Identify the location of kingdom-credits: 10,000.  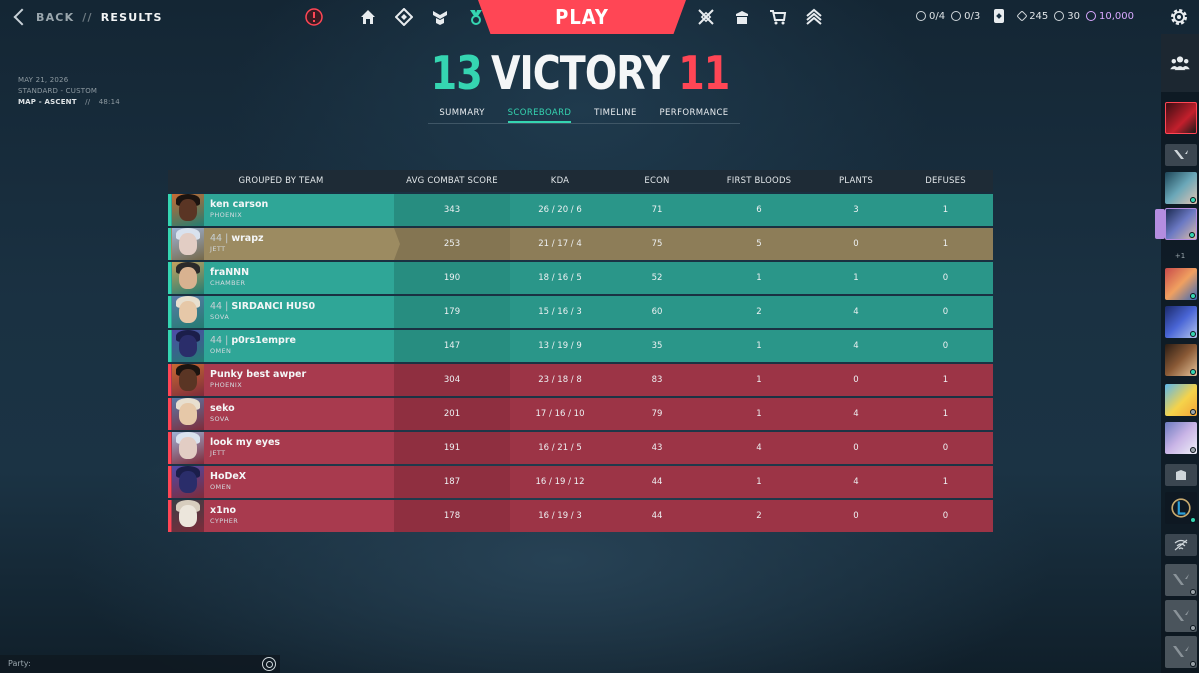
(1110, 16).